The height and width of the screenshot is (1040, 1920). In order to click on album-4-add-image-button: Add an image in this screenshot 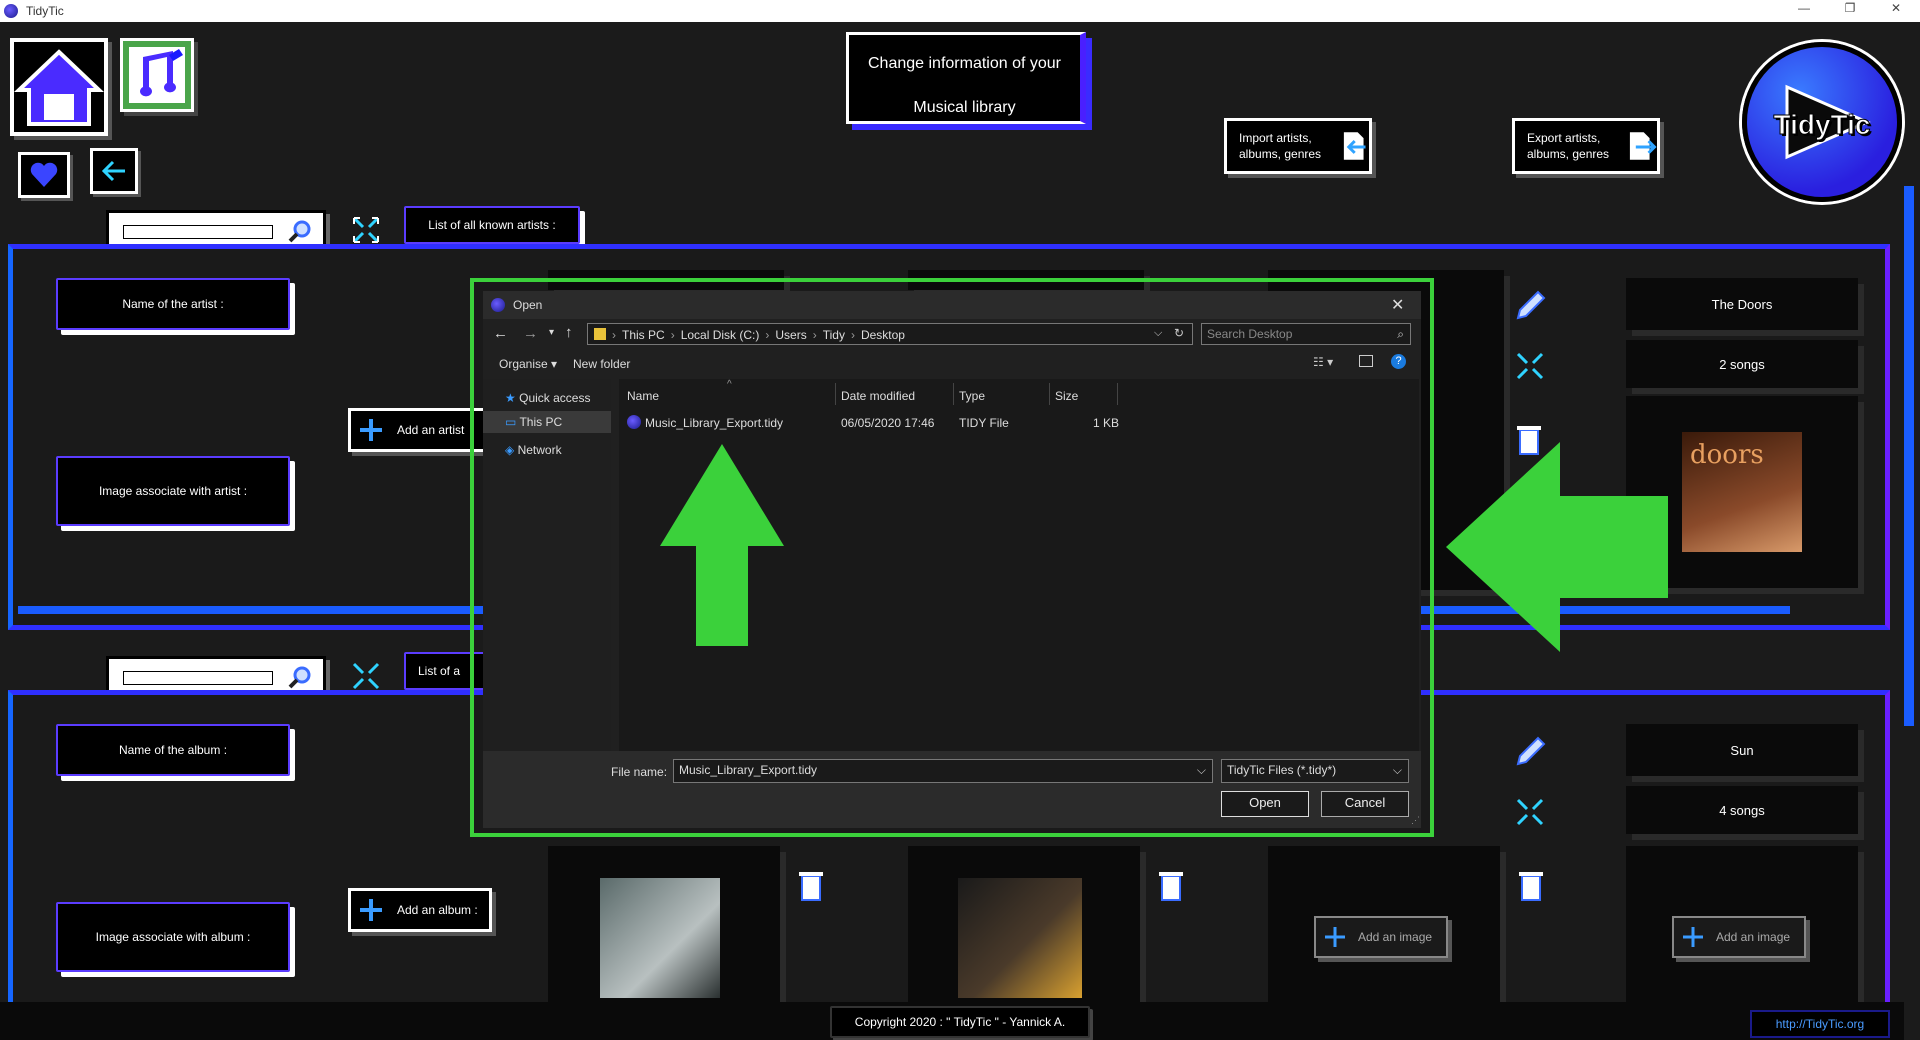, I will do `click(1739, 937)`.